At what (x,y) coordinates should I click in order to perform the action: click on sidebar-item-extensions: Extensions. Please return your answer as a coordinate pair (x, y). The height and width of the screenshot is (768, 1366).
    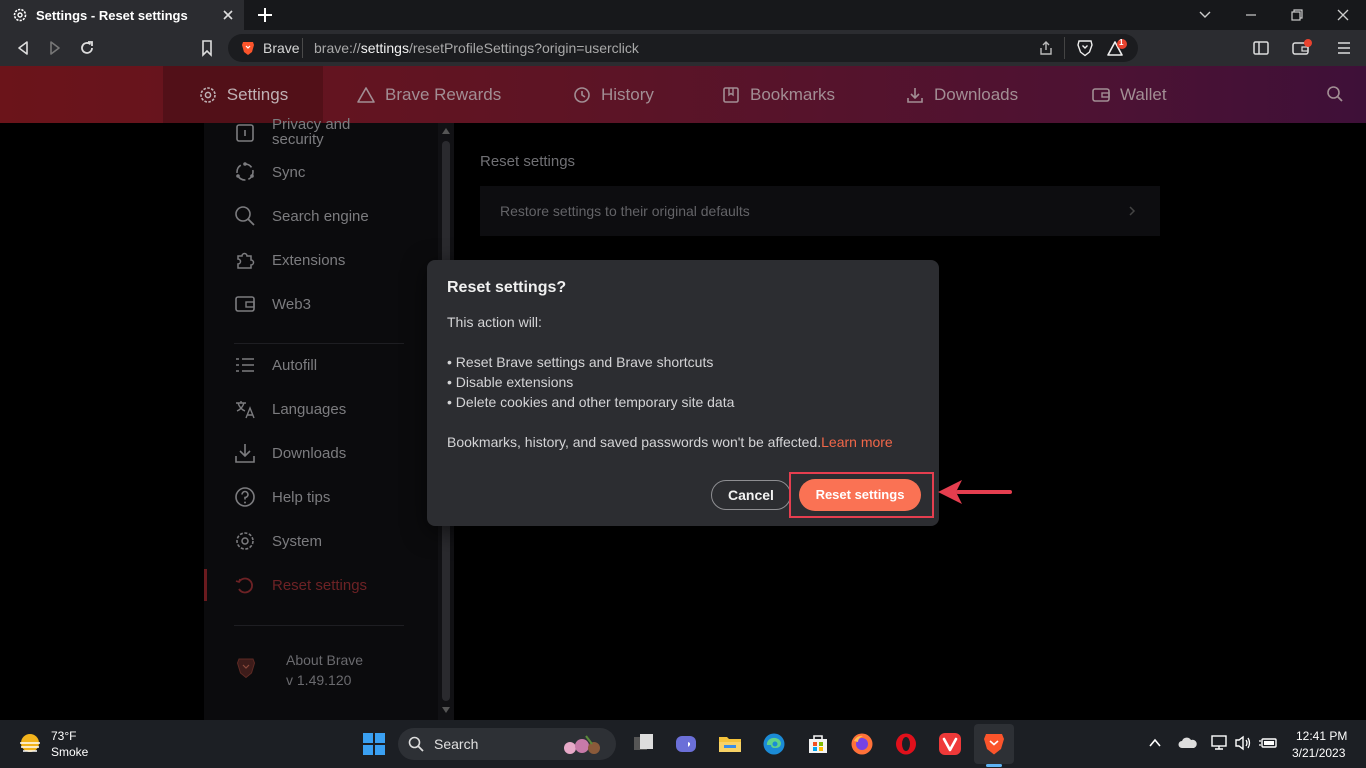
    Looking at the image, I should click on (289, 260).